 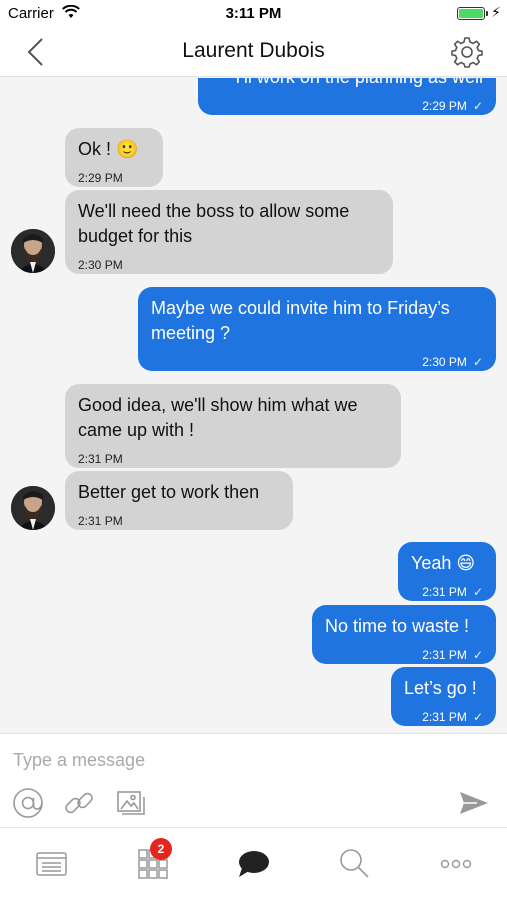 What do you see at coordinates (28, 803) in the screenshot?
I see `at-icon` at bounding box center [28, 803].